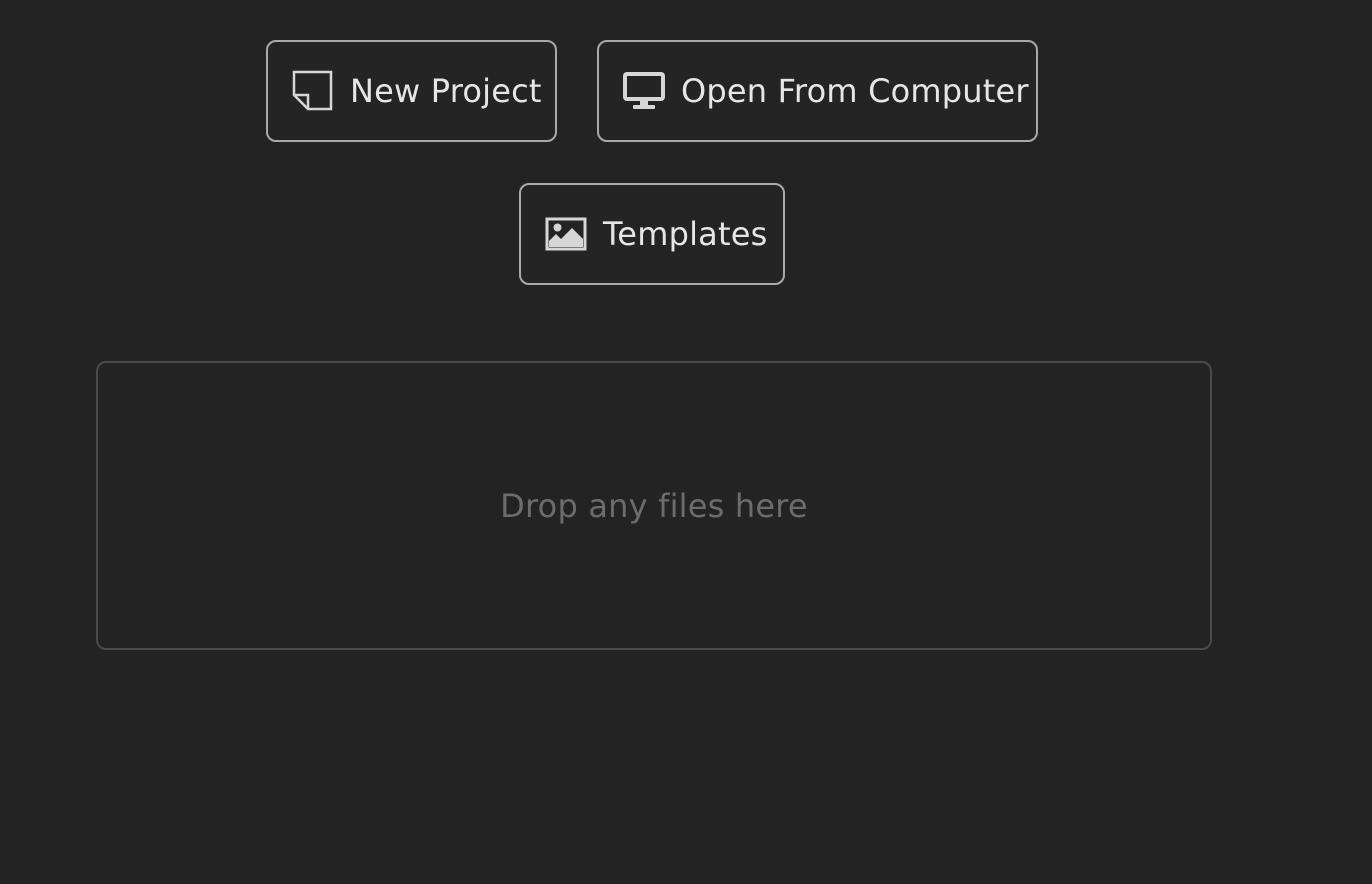 The height and width of the screenshot is (884, 1372). What do you see at coordinates (685, 234) in the screenshot?
I see `templates-label: Templates` at bounding box center [685, 234].